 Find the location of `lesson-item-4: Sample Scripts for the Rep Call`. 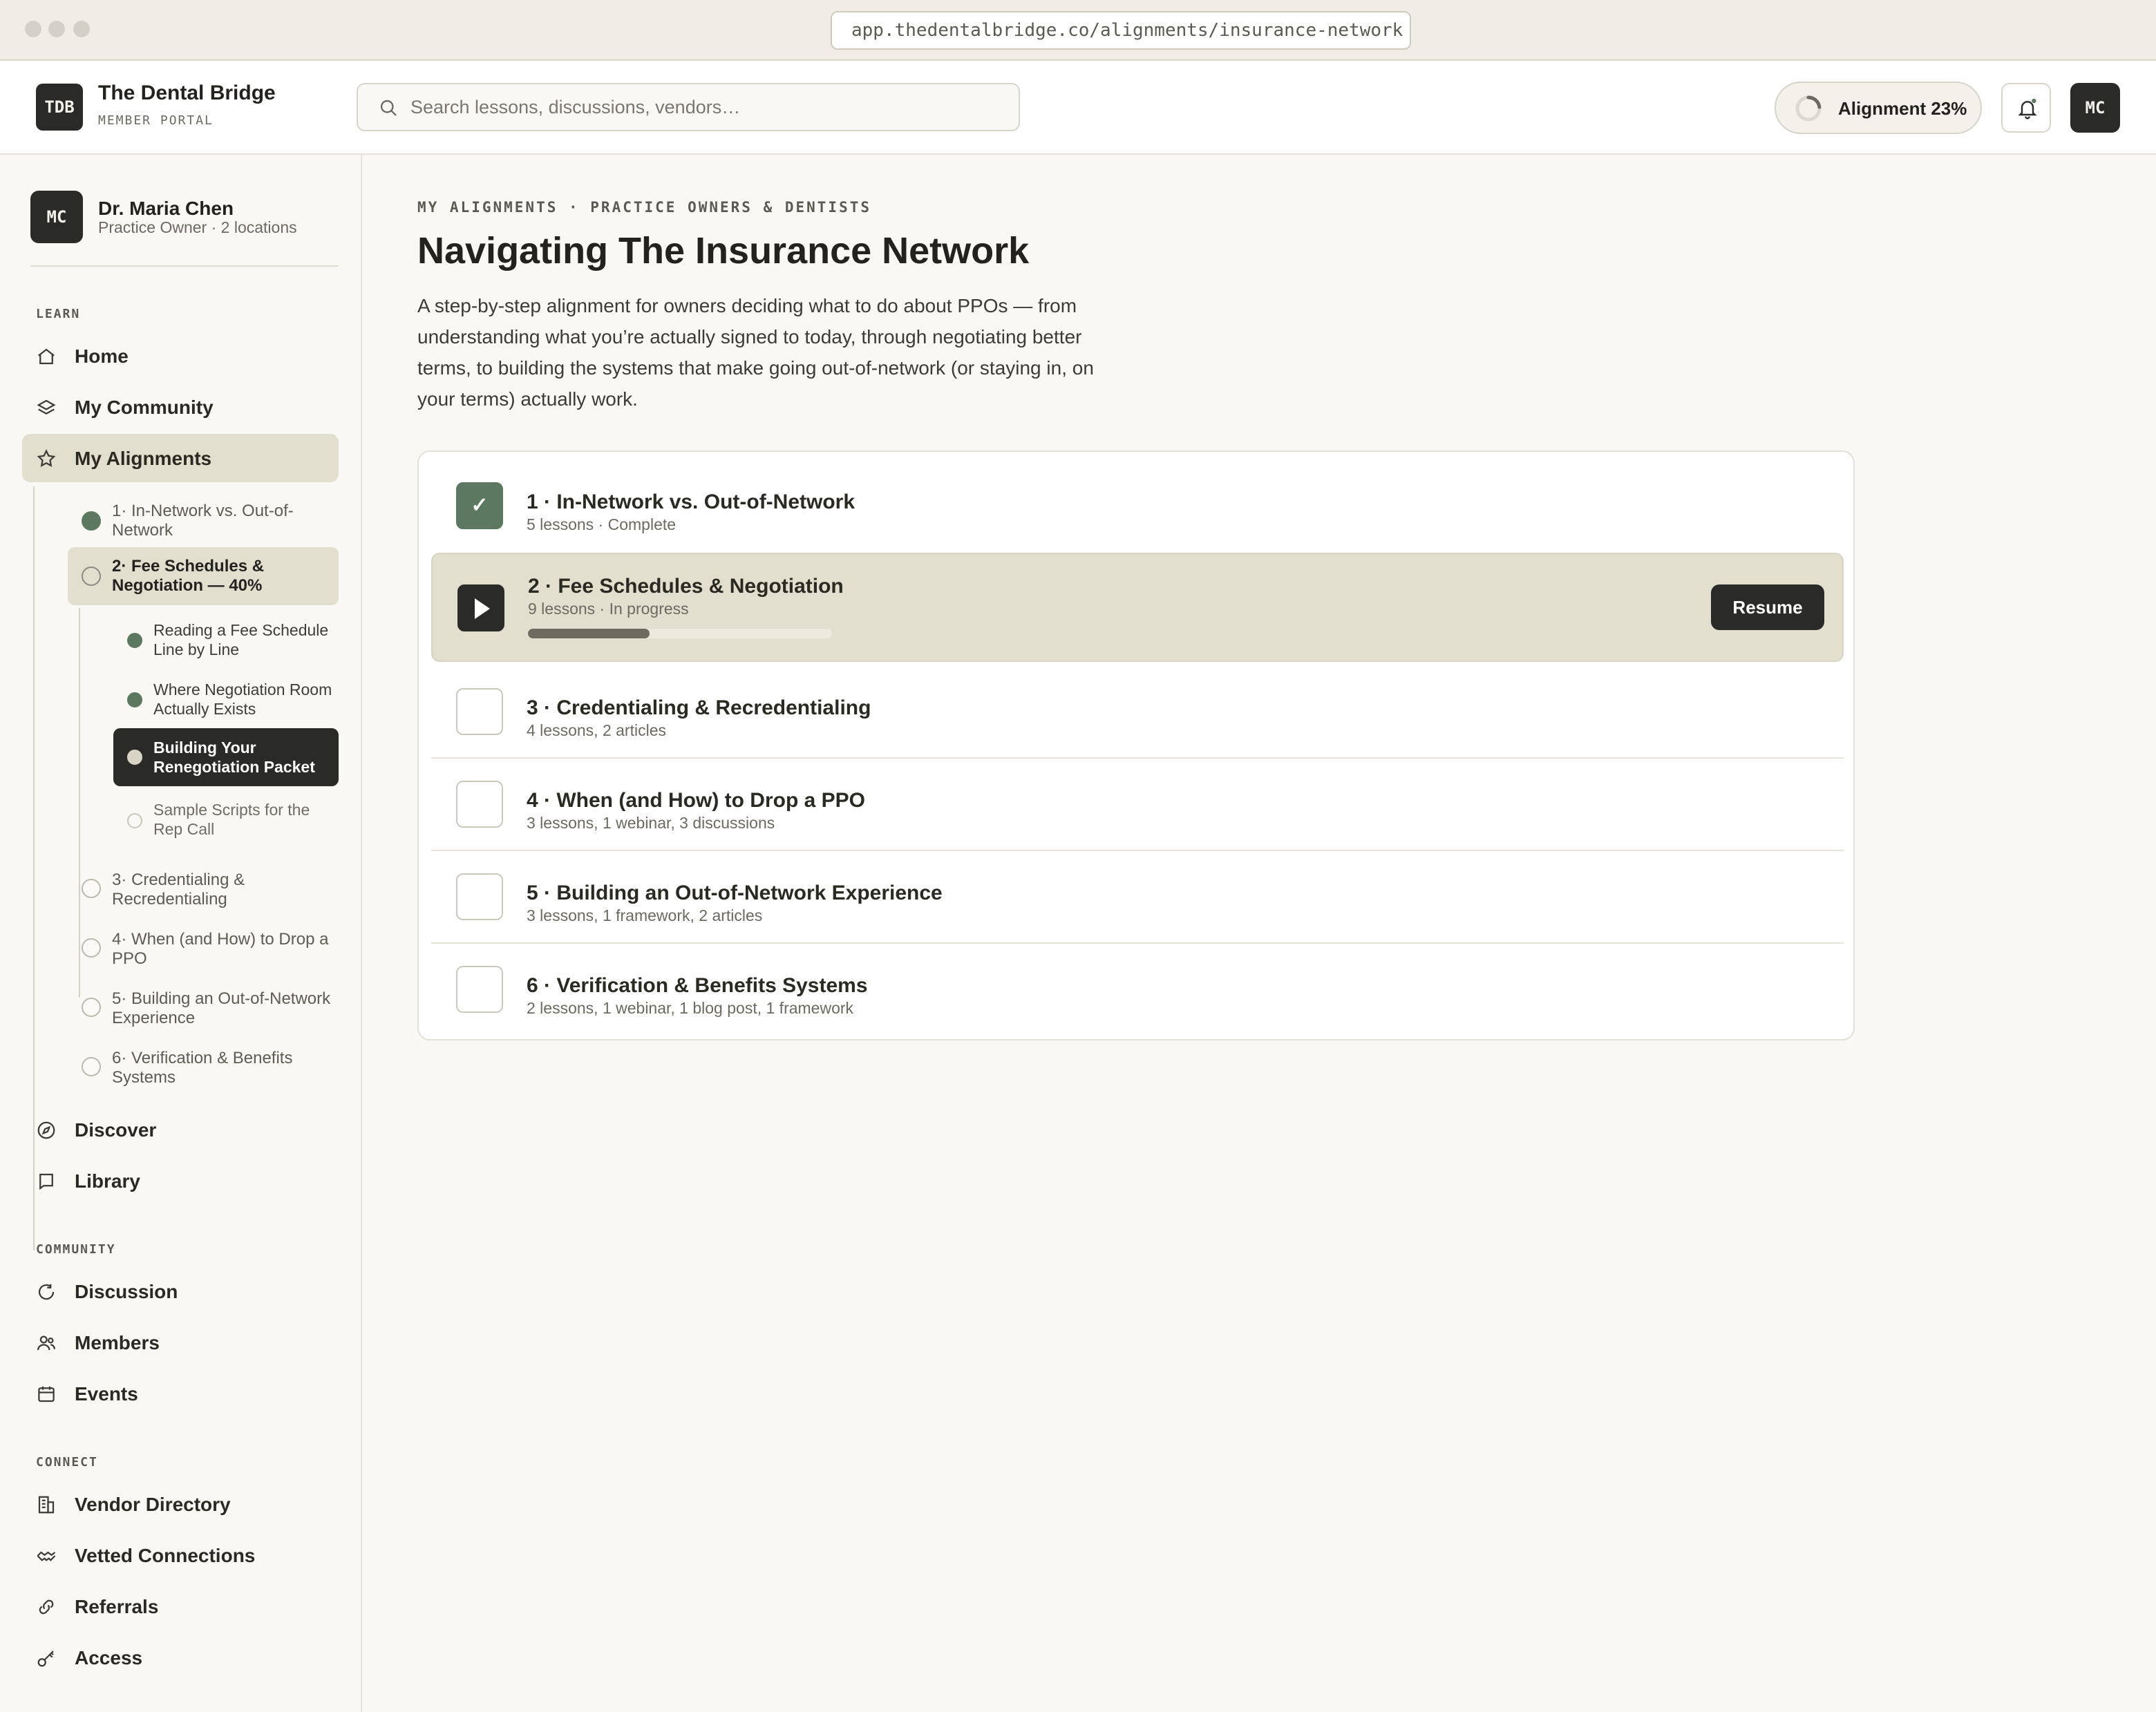

lesson-item-4: Sample Scripts for the Rep Call is located at coordinates (226, 820).